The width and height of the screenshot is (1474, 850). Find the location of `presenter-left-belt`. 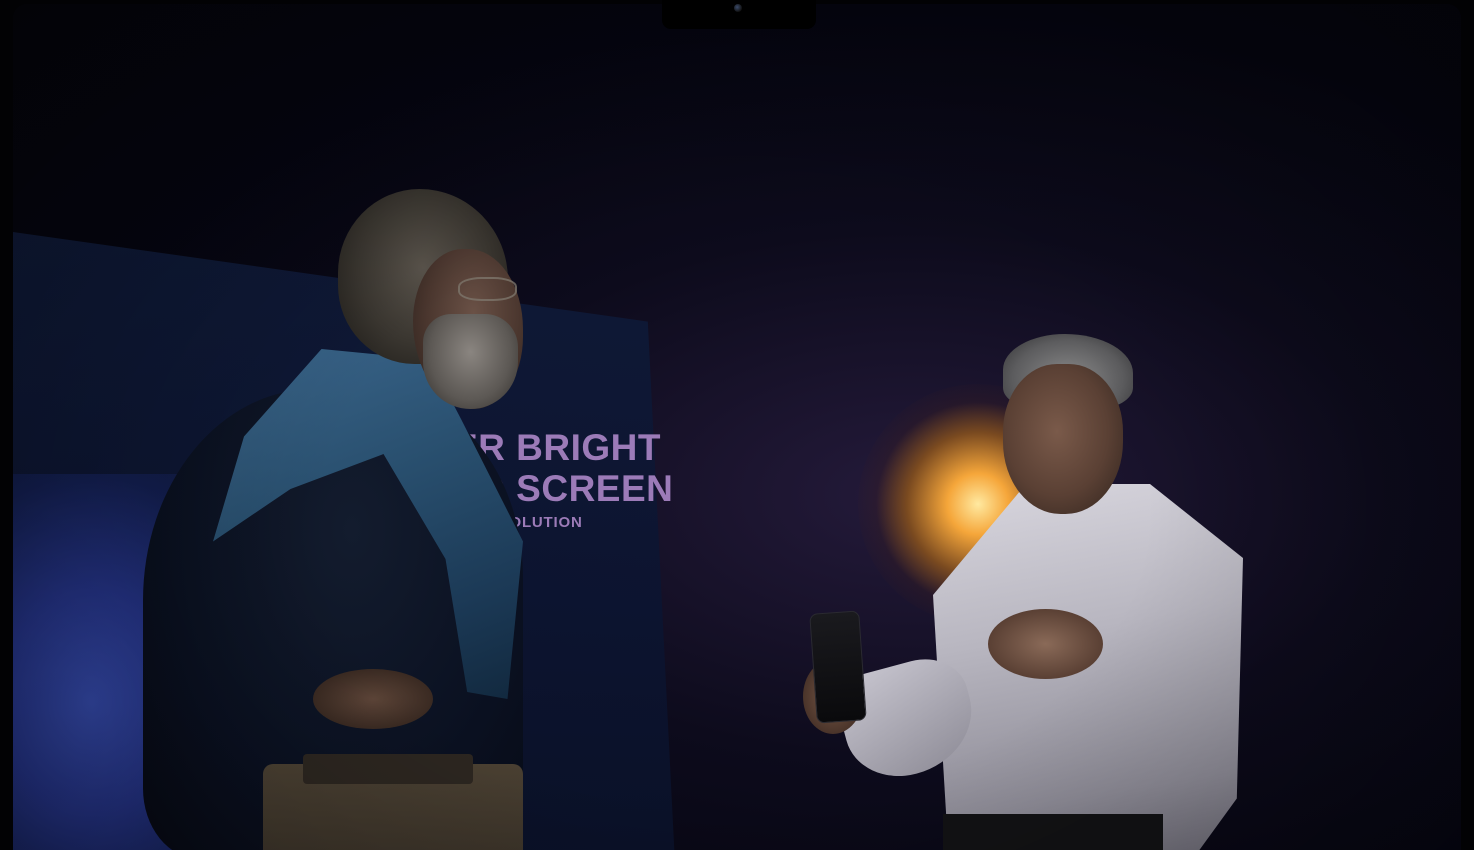

presenter-left-belt is located at coordinates (388, 769).